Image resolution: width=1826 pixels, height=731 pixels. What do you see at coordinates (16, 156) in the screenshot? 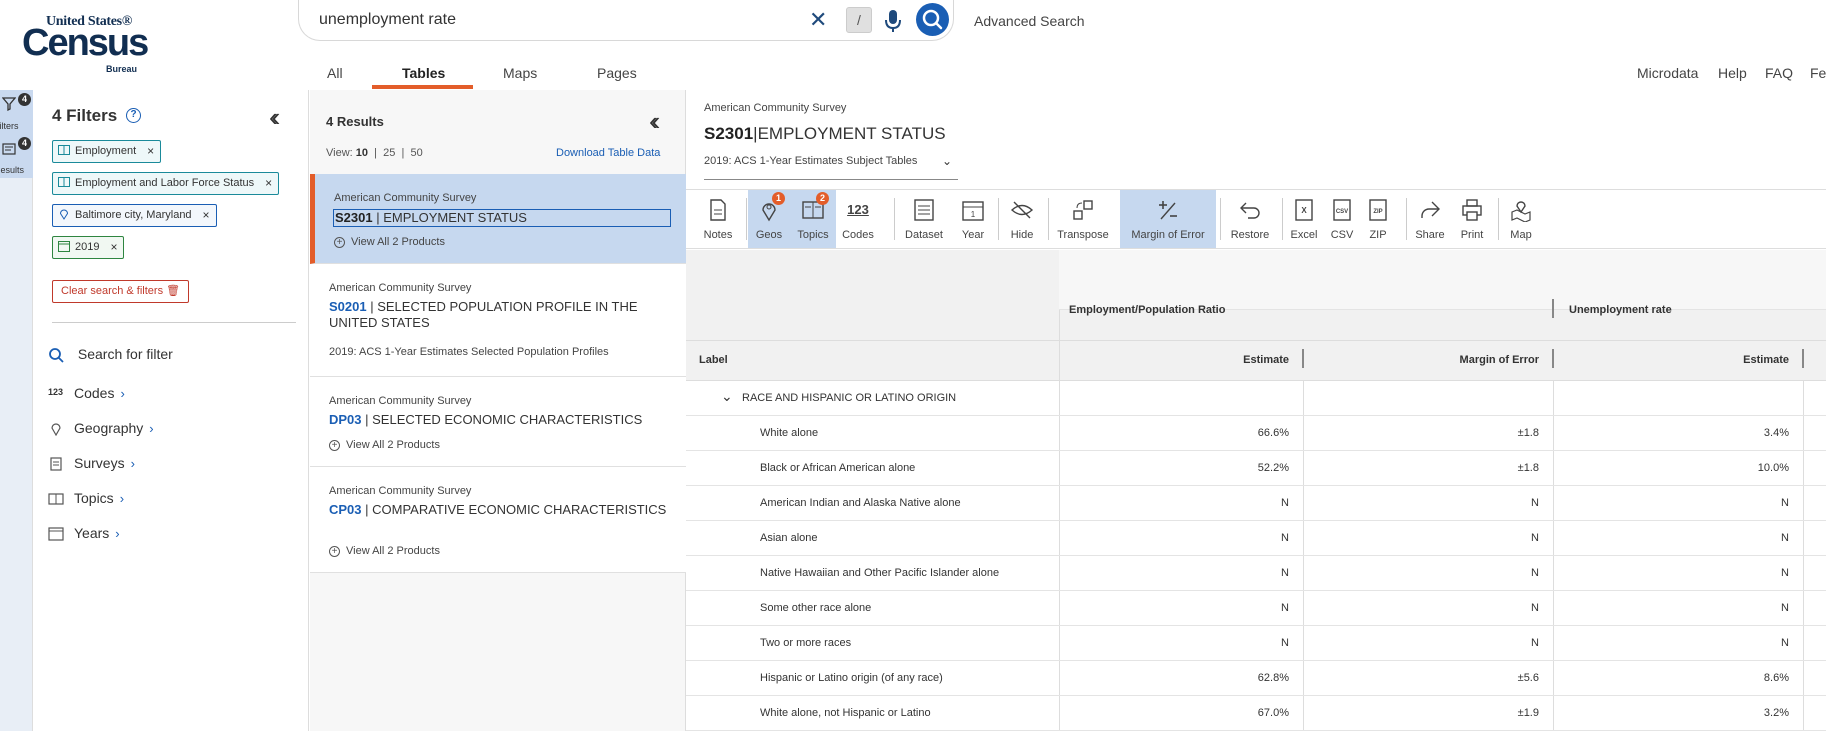
I see `rail-results-button: 4 Results` at bounding box center [16, 156].